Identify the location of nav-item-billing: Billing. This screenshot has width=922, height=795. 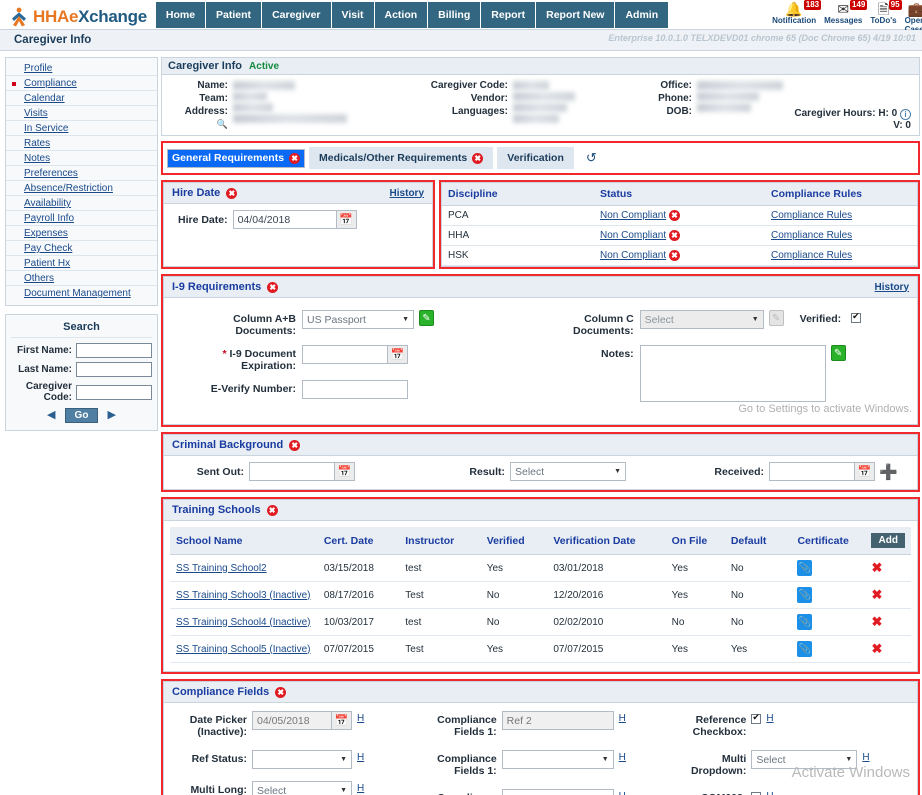
(455, 15).